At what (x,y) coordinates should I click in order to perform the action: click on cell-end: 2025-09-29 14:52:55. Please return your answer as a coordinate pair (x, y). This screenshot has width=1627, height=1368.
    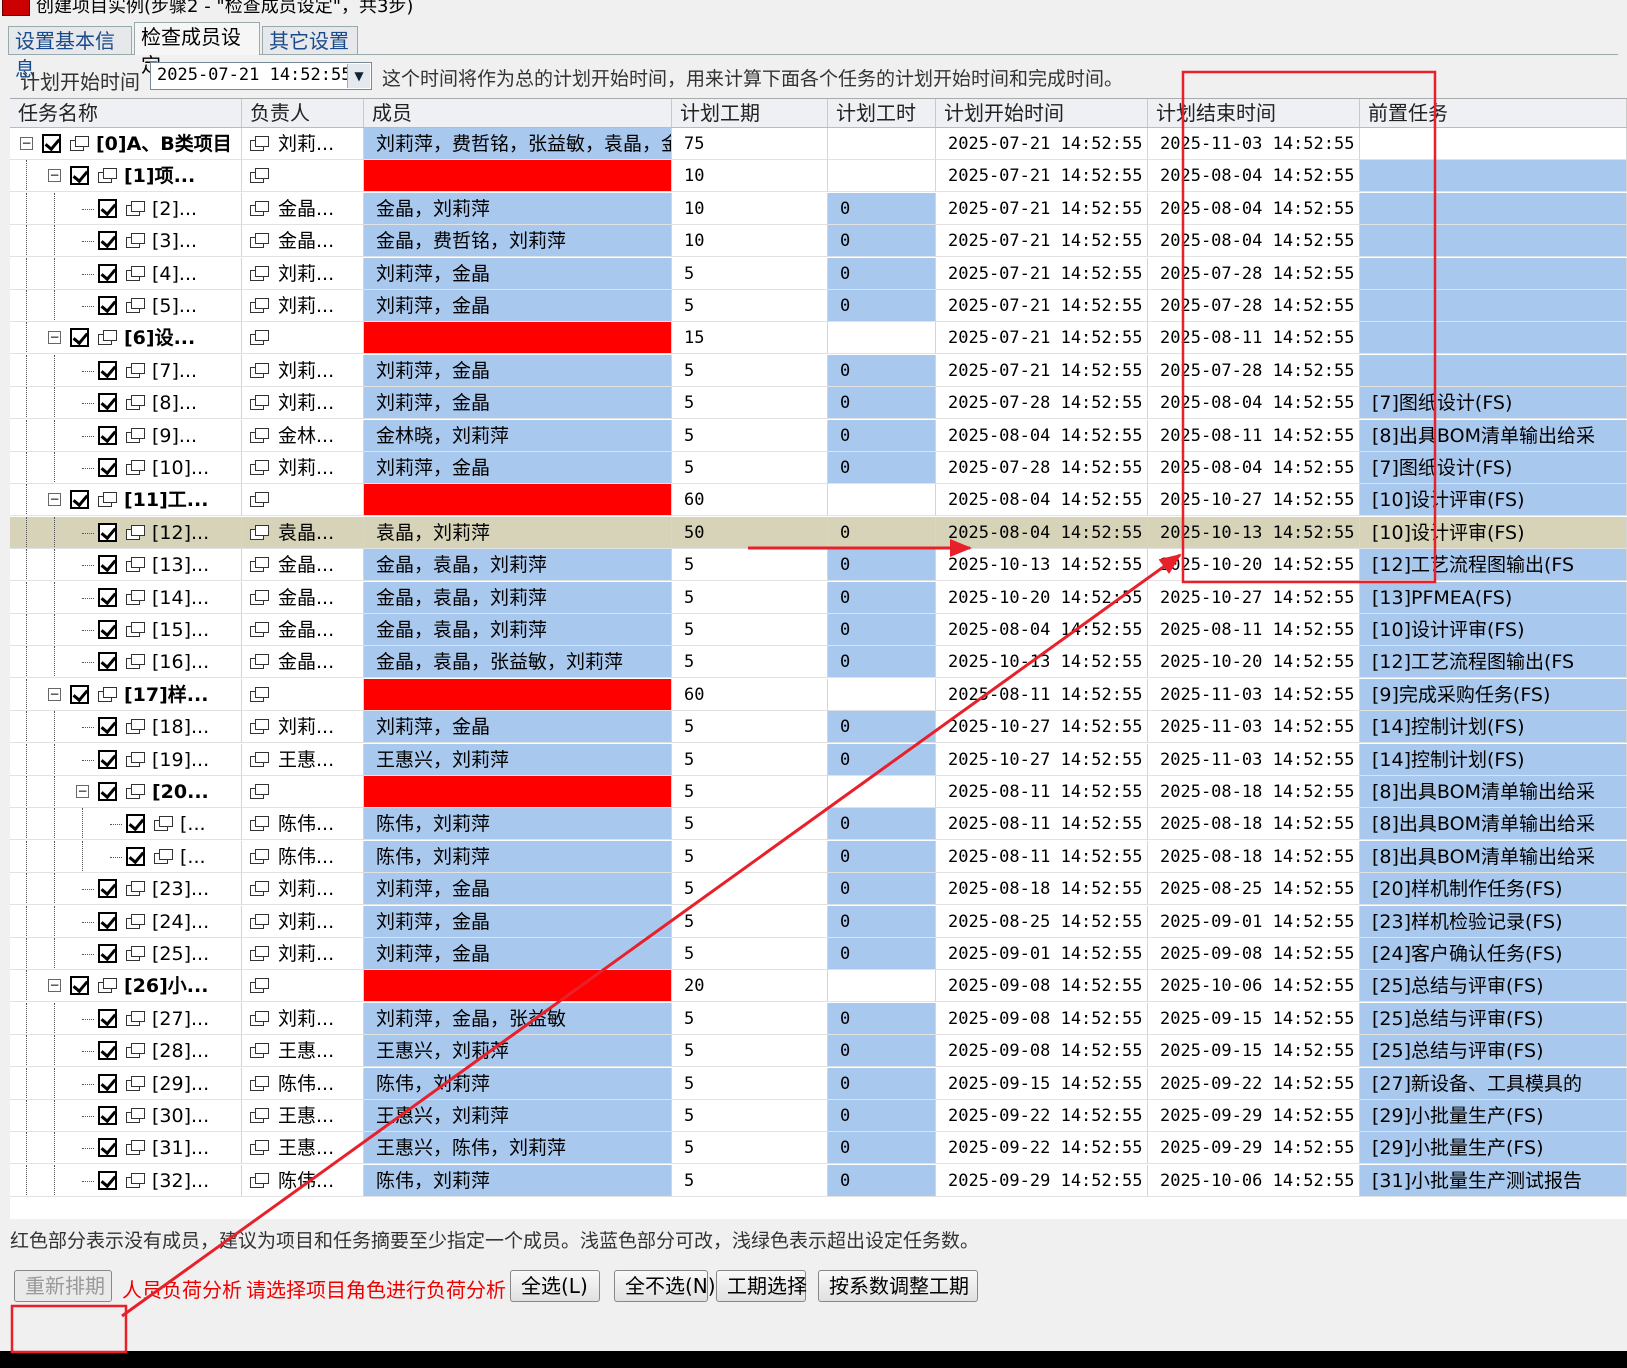
    Looking at the image, I should click on (1254, 1148).